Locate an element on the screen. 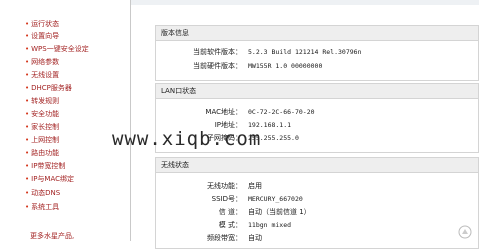 The image size is (479, 249). sidebar-item-label: 安全功能 is located at coordinates (45, 114).